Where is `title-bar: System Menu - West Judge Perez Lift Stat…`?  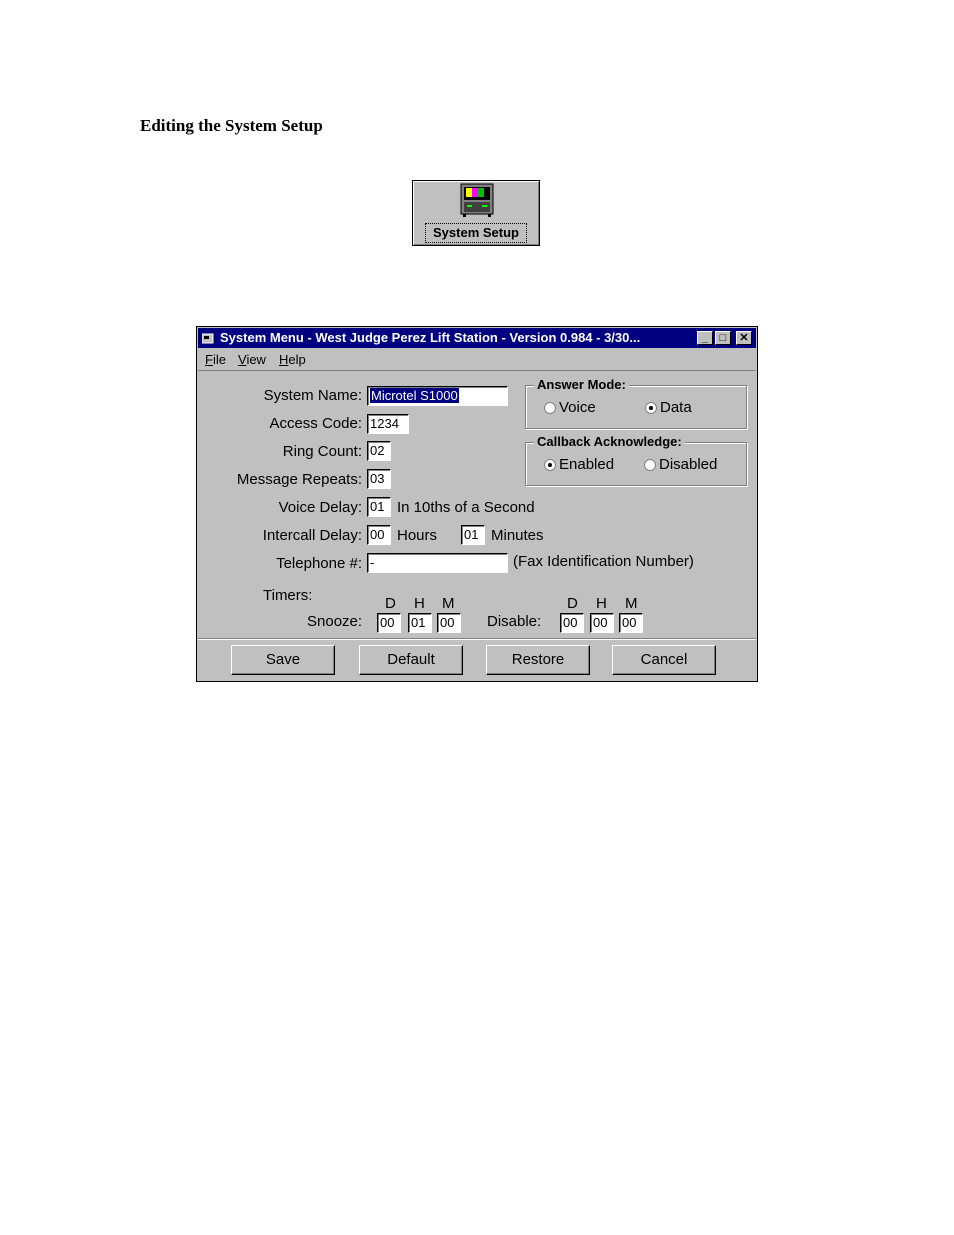
title-bar: System Menu - West Judge Perez Lift Stat… is located at coordinates (477, 338).